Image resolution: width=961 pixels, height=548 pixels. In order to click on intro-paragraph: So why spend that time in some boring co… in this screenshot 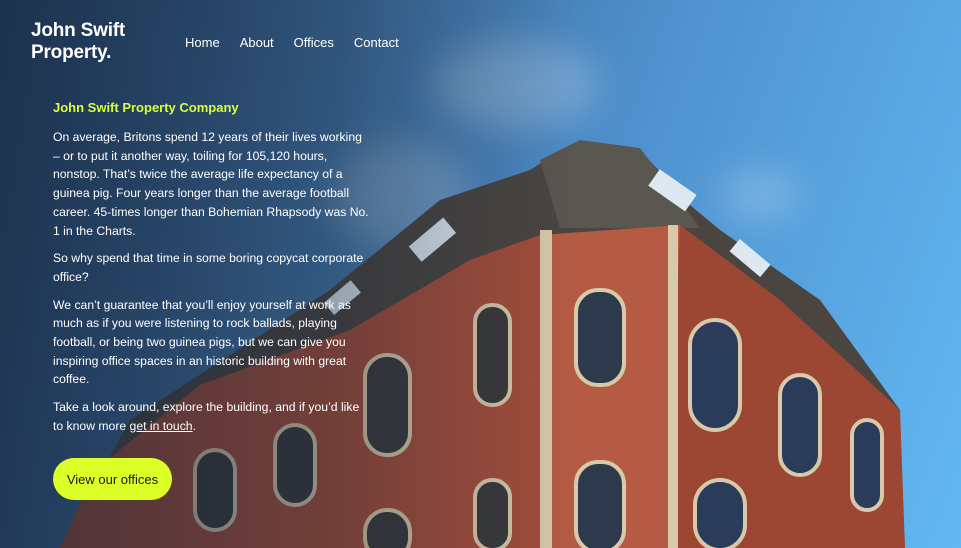, I will do `click(208, 267)`.